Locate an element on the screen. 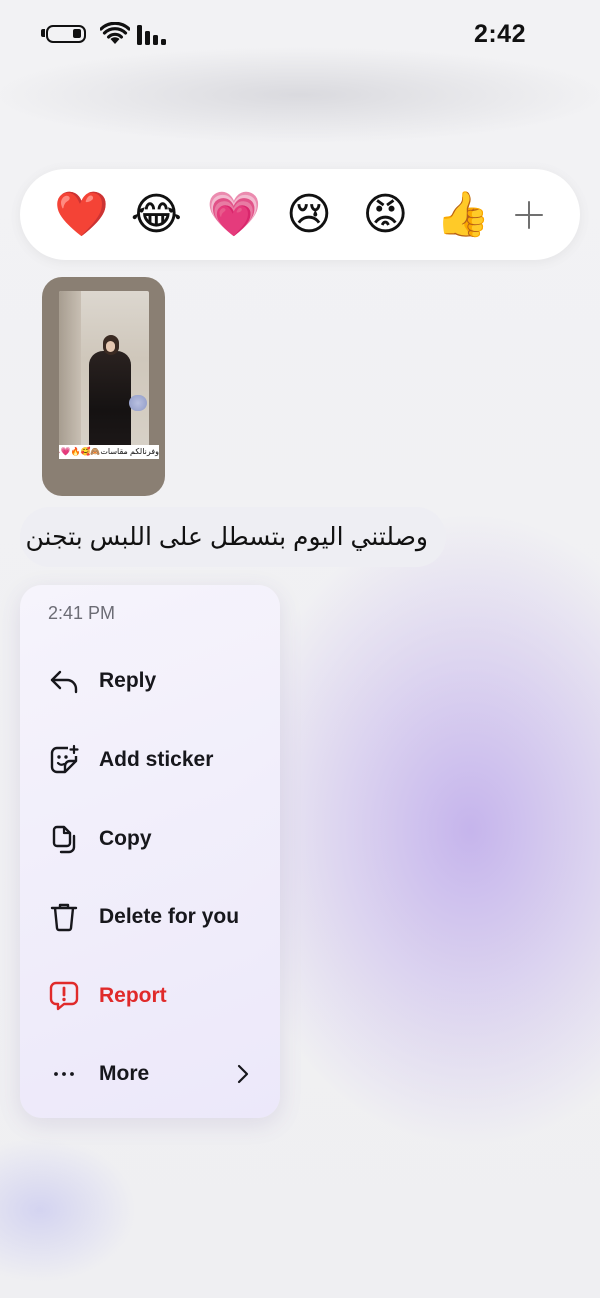 The height and width of the screenshot is (1298, 600). story-caption: وفرنالكم مقاسات🙈🥰🔥💗🍫 is located at coordinates (109, 452).